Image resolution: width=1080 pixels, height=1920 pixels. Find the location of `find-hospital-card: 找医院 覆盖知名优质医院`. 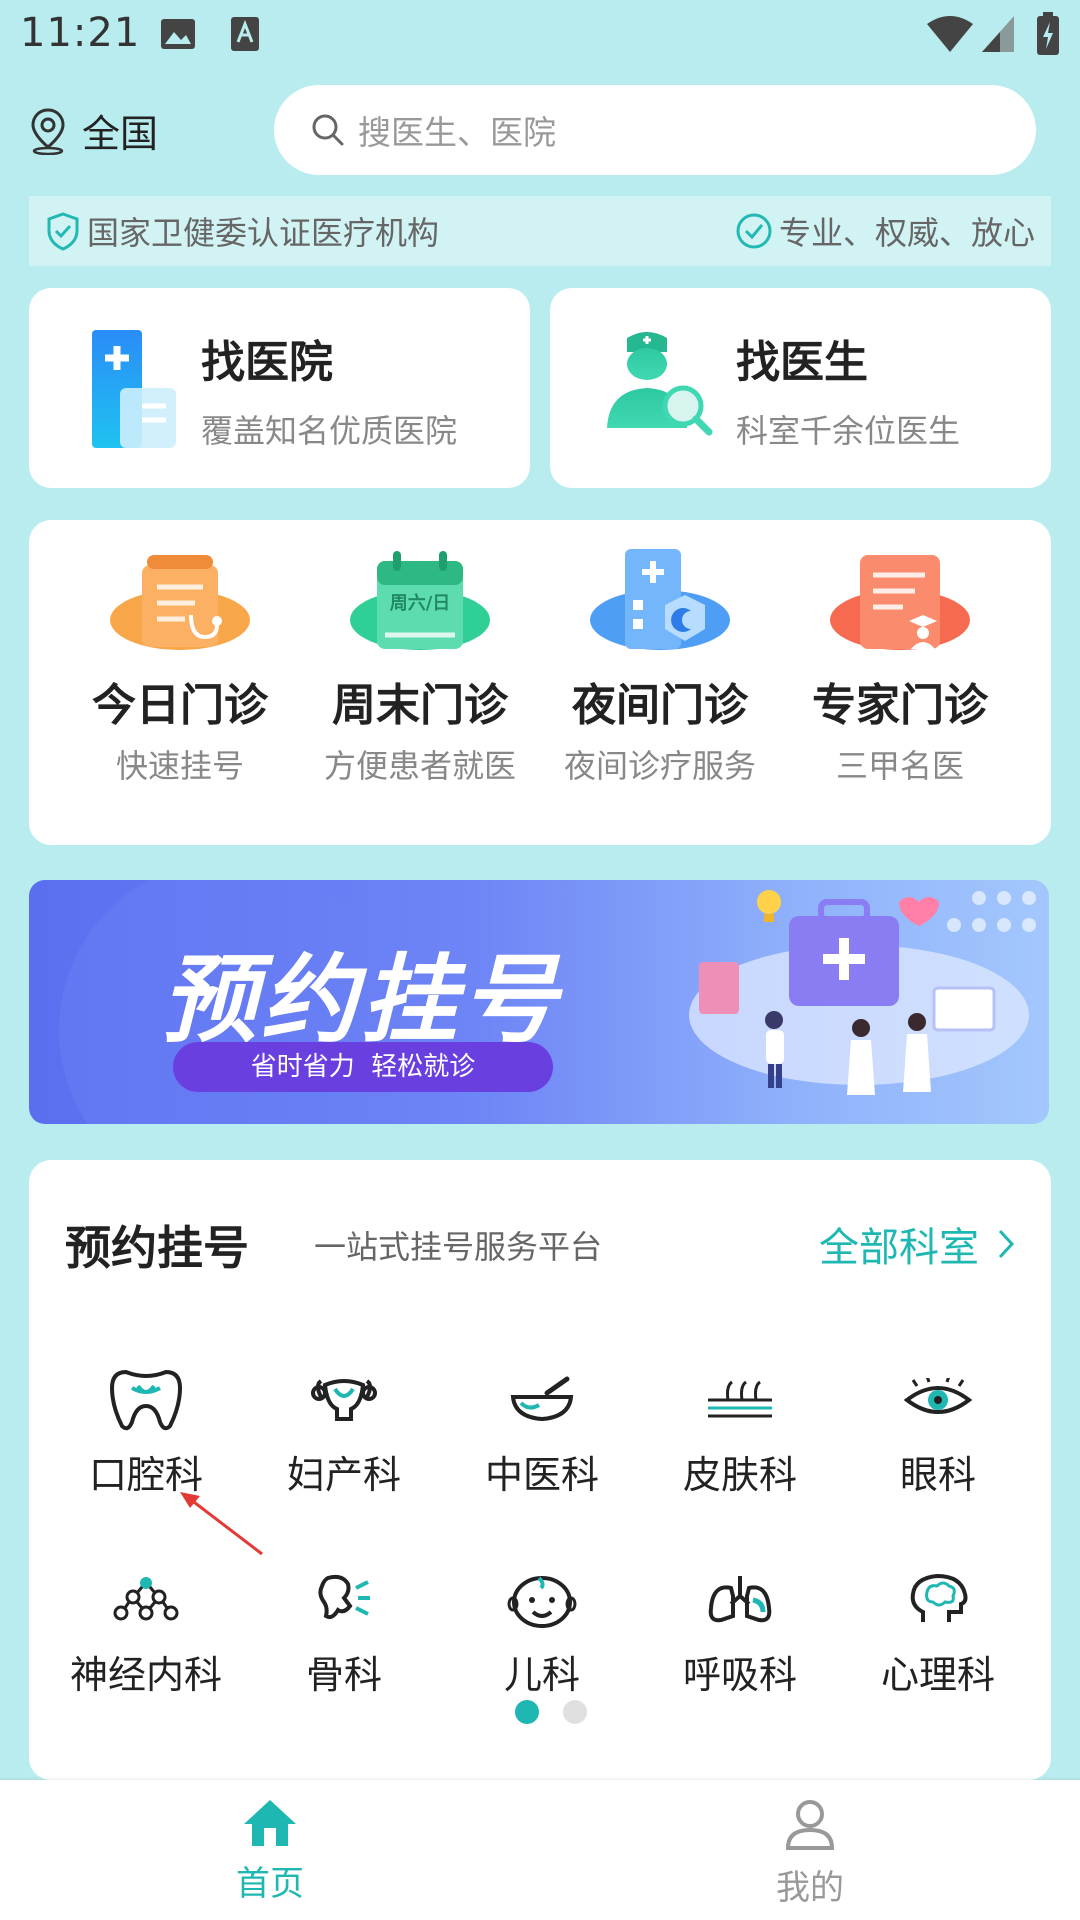

find-hospital-card: 找医院 覆盖知名优质医院 is located at coordinates (279, 388).